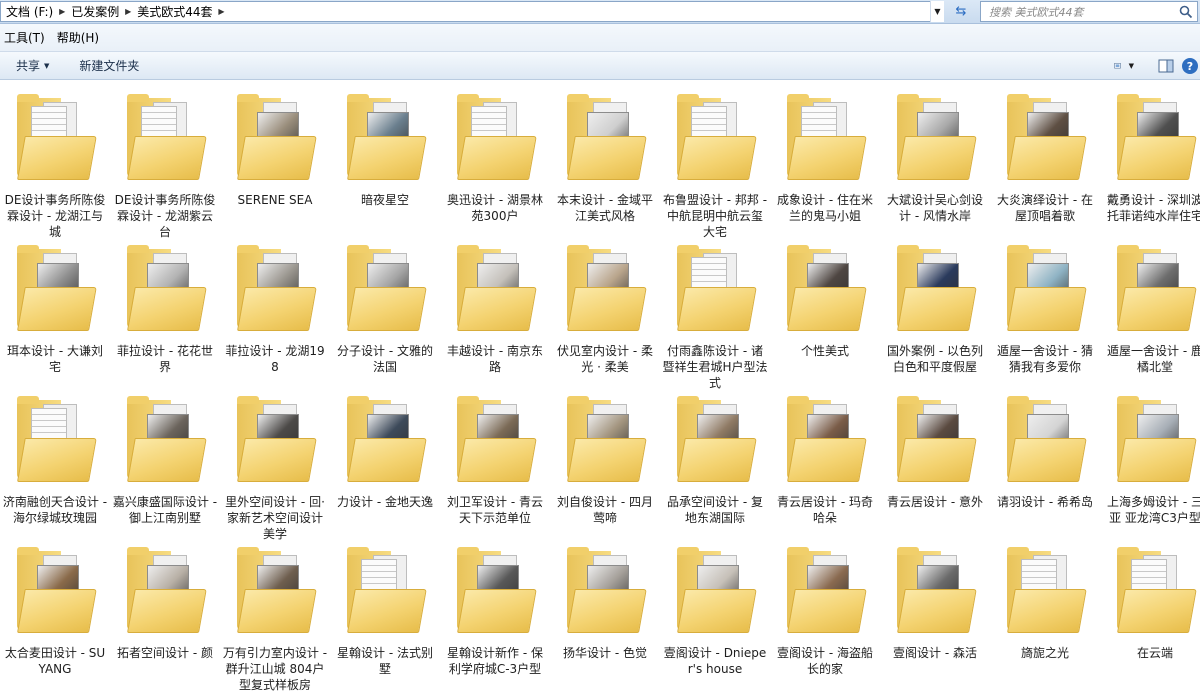 The width and height of the screenshot is (1200, 698). Describe the element at coordinates (1186, 12) in the screenshot. I see `search-icon` at that location.